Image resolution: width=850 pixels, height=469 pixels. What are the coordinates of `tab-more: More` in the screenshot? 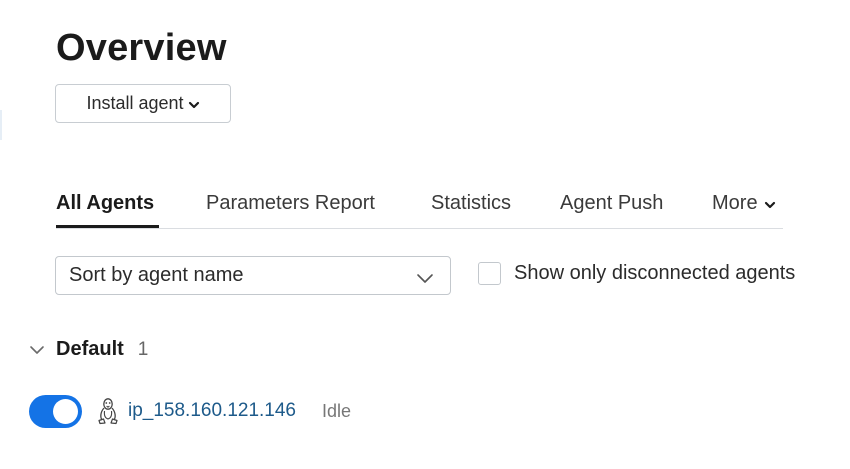 It's located at (744, 203).